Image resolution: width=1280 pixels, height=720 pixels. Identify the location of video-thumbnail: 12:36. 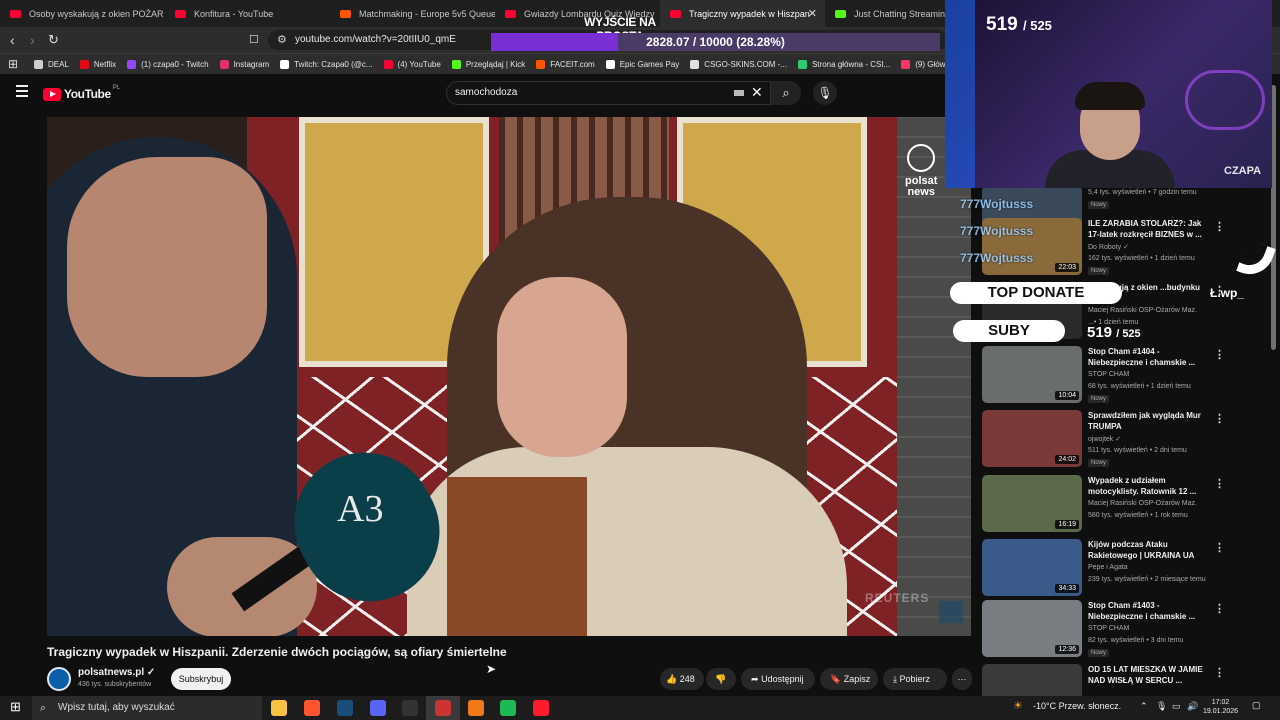
(1032, 628).